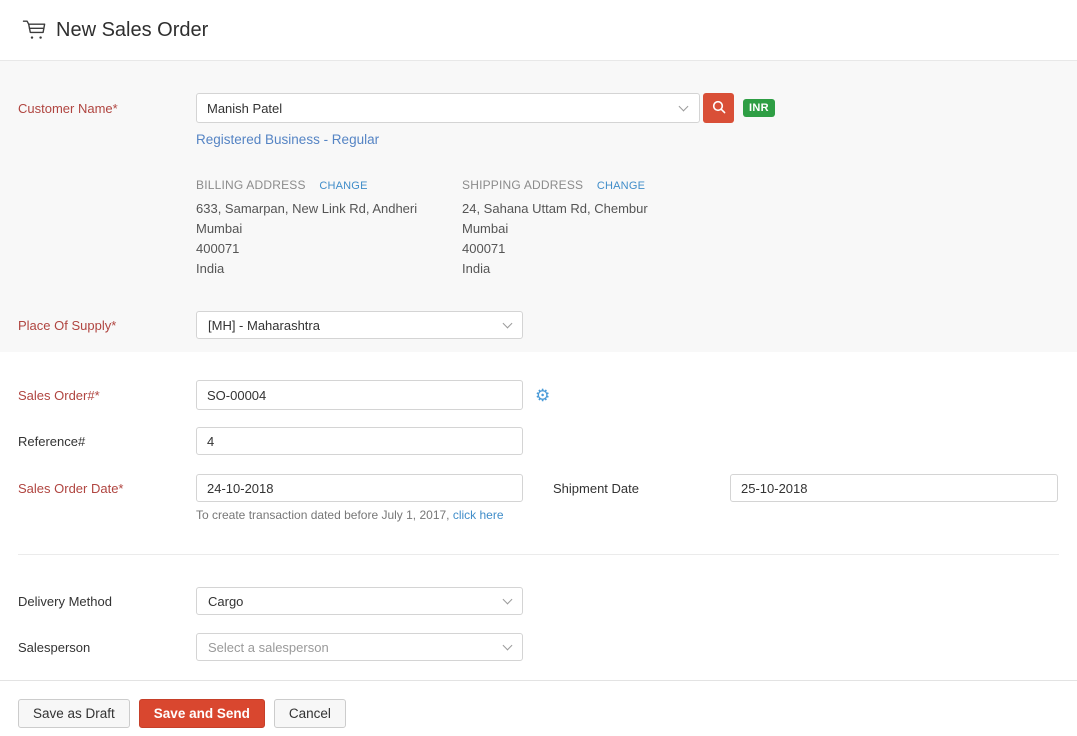 The image size is (1077, 736). I want to click on gear-icon: ⚙, so click(542, 395).